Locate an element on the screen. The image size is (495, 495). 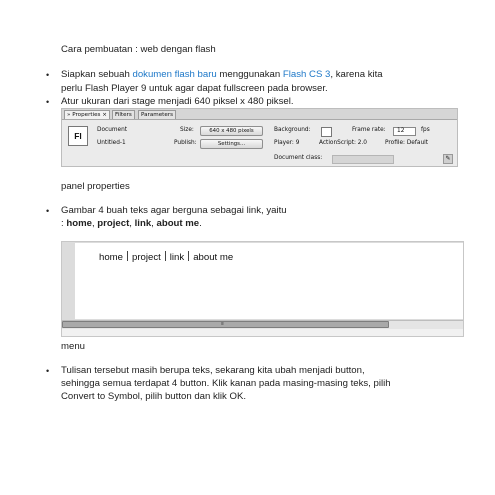
size-label: Size: is located at coordinates (187, 130).